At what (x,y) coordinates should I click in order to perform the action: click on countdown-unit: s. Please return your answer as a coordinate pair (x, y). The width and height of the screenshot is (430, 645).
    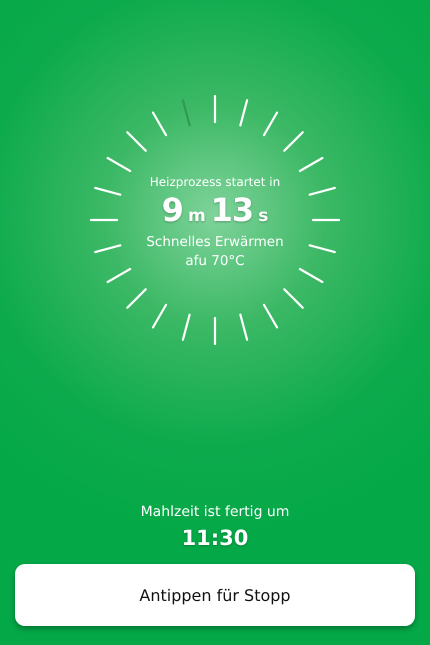
    Looking at the image, I should click on (263, 216).